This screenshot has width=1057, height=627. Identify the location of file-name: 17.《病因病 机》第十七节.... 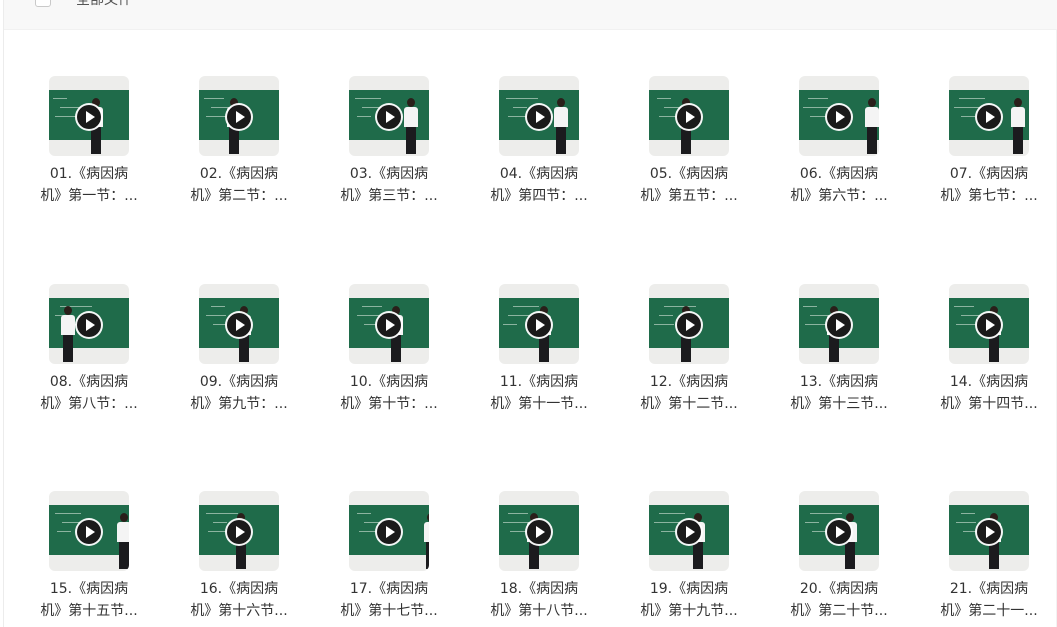
(389, 600).